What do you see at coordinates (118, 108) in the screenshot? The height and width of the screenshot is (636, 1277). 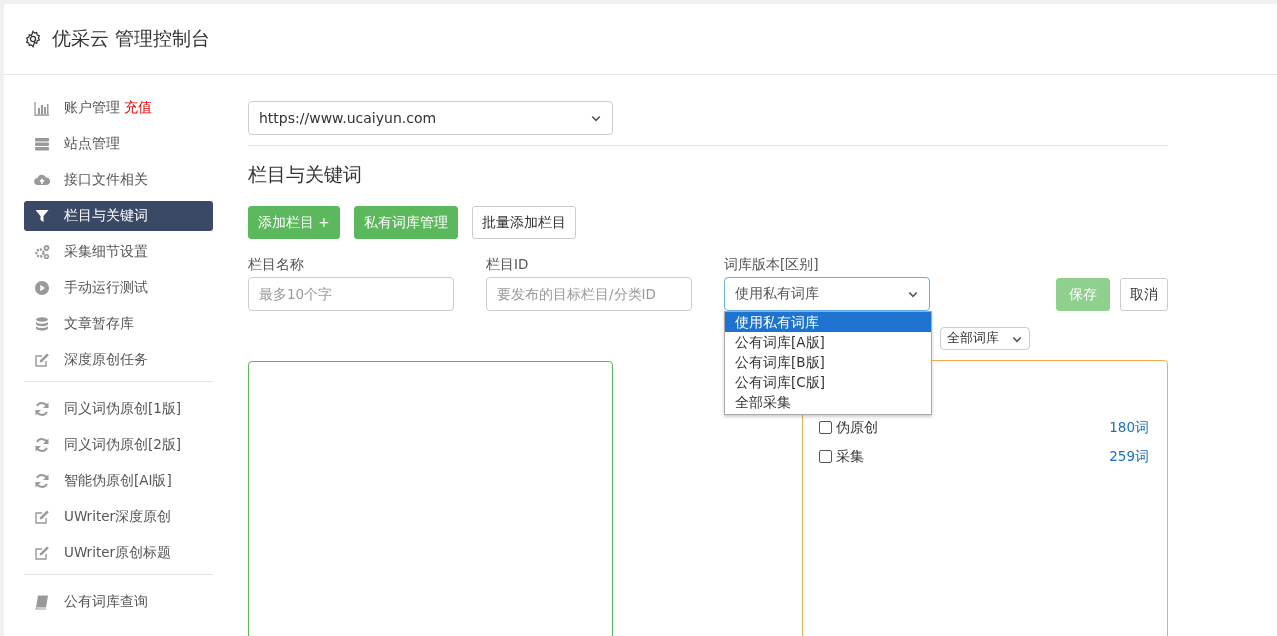 I see `sidebar-item: 账户管理 充值` at bounding box center [118, 108].